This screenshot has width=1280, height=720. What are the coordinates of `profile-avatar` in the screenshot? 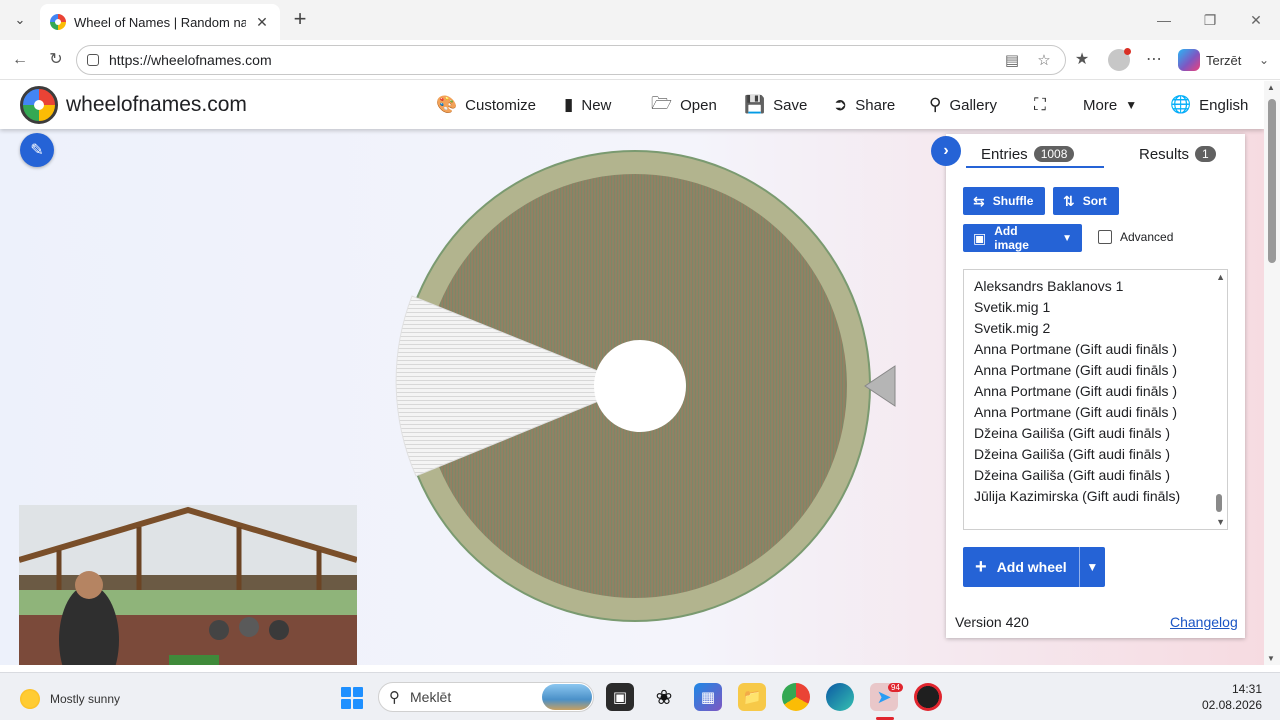 It's located at (1119, 59).